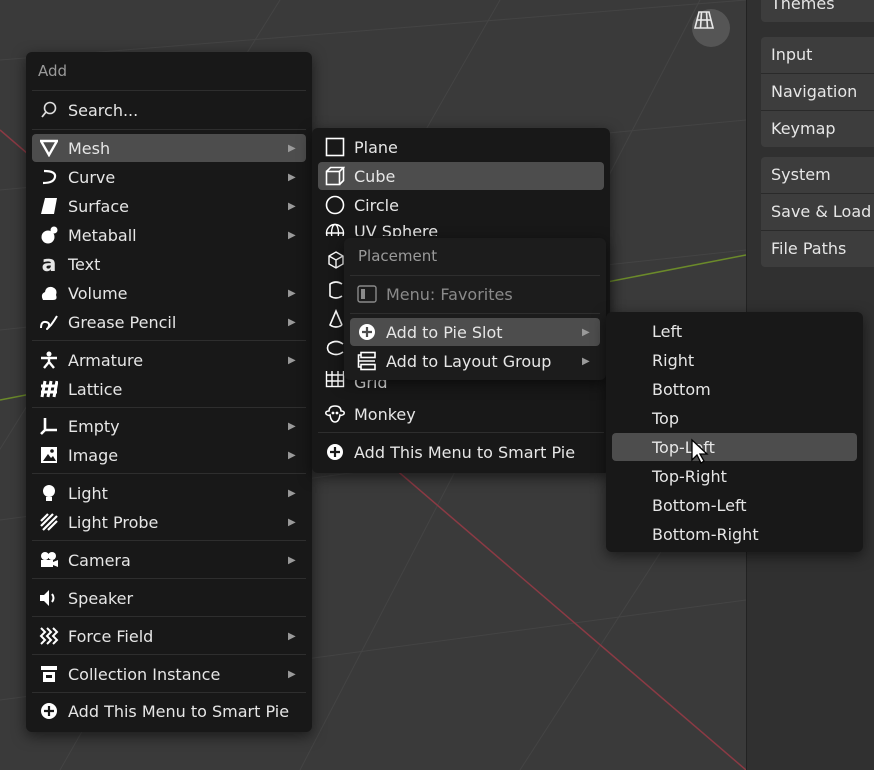  What do you see at coordinates (49, 389) in the screenshot?
I see `lattice-icon` at bounding box center [49, 389].